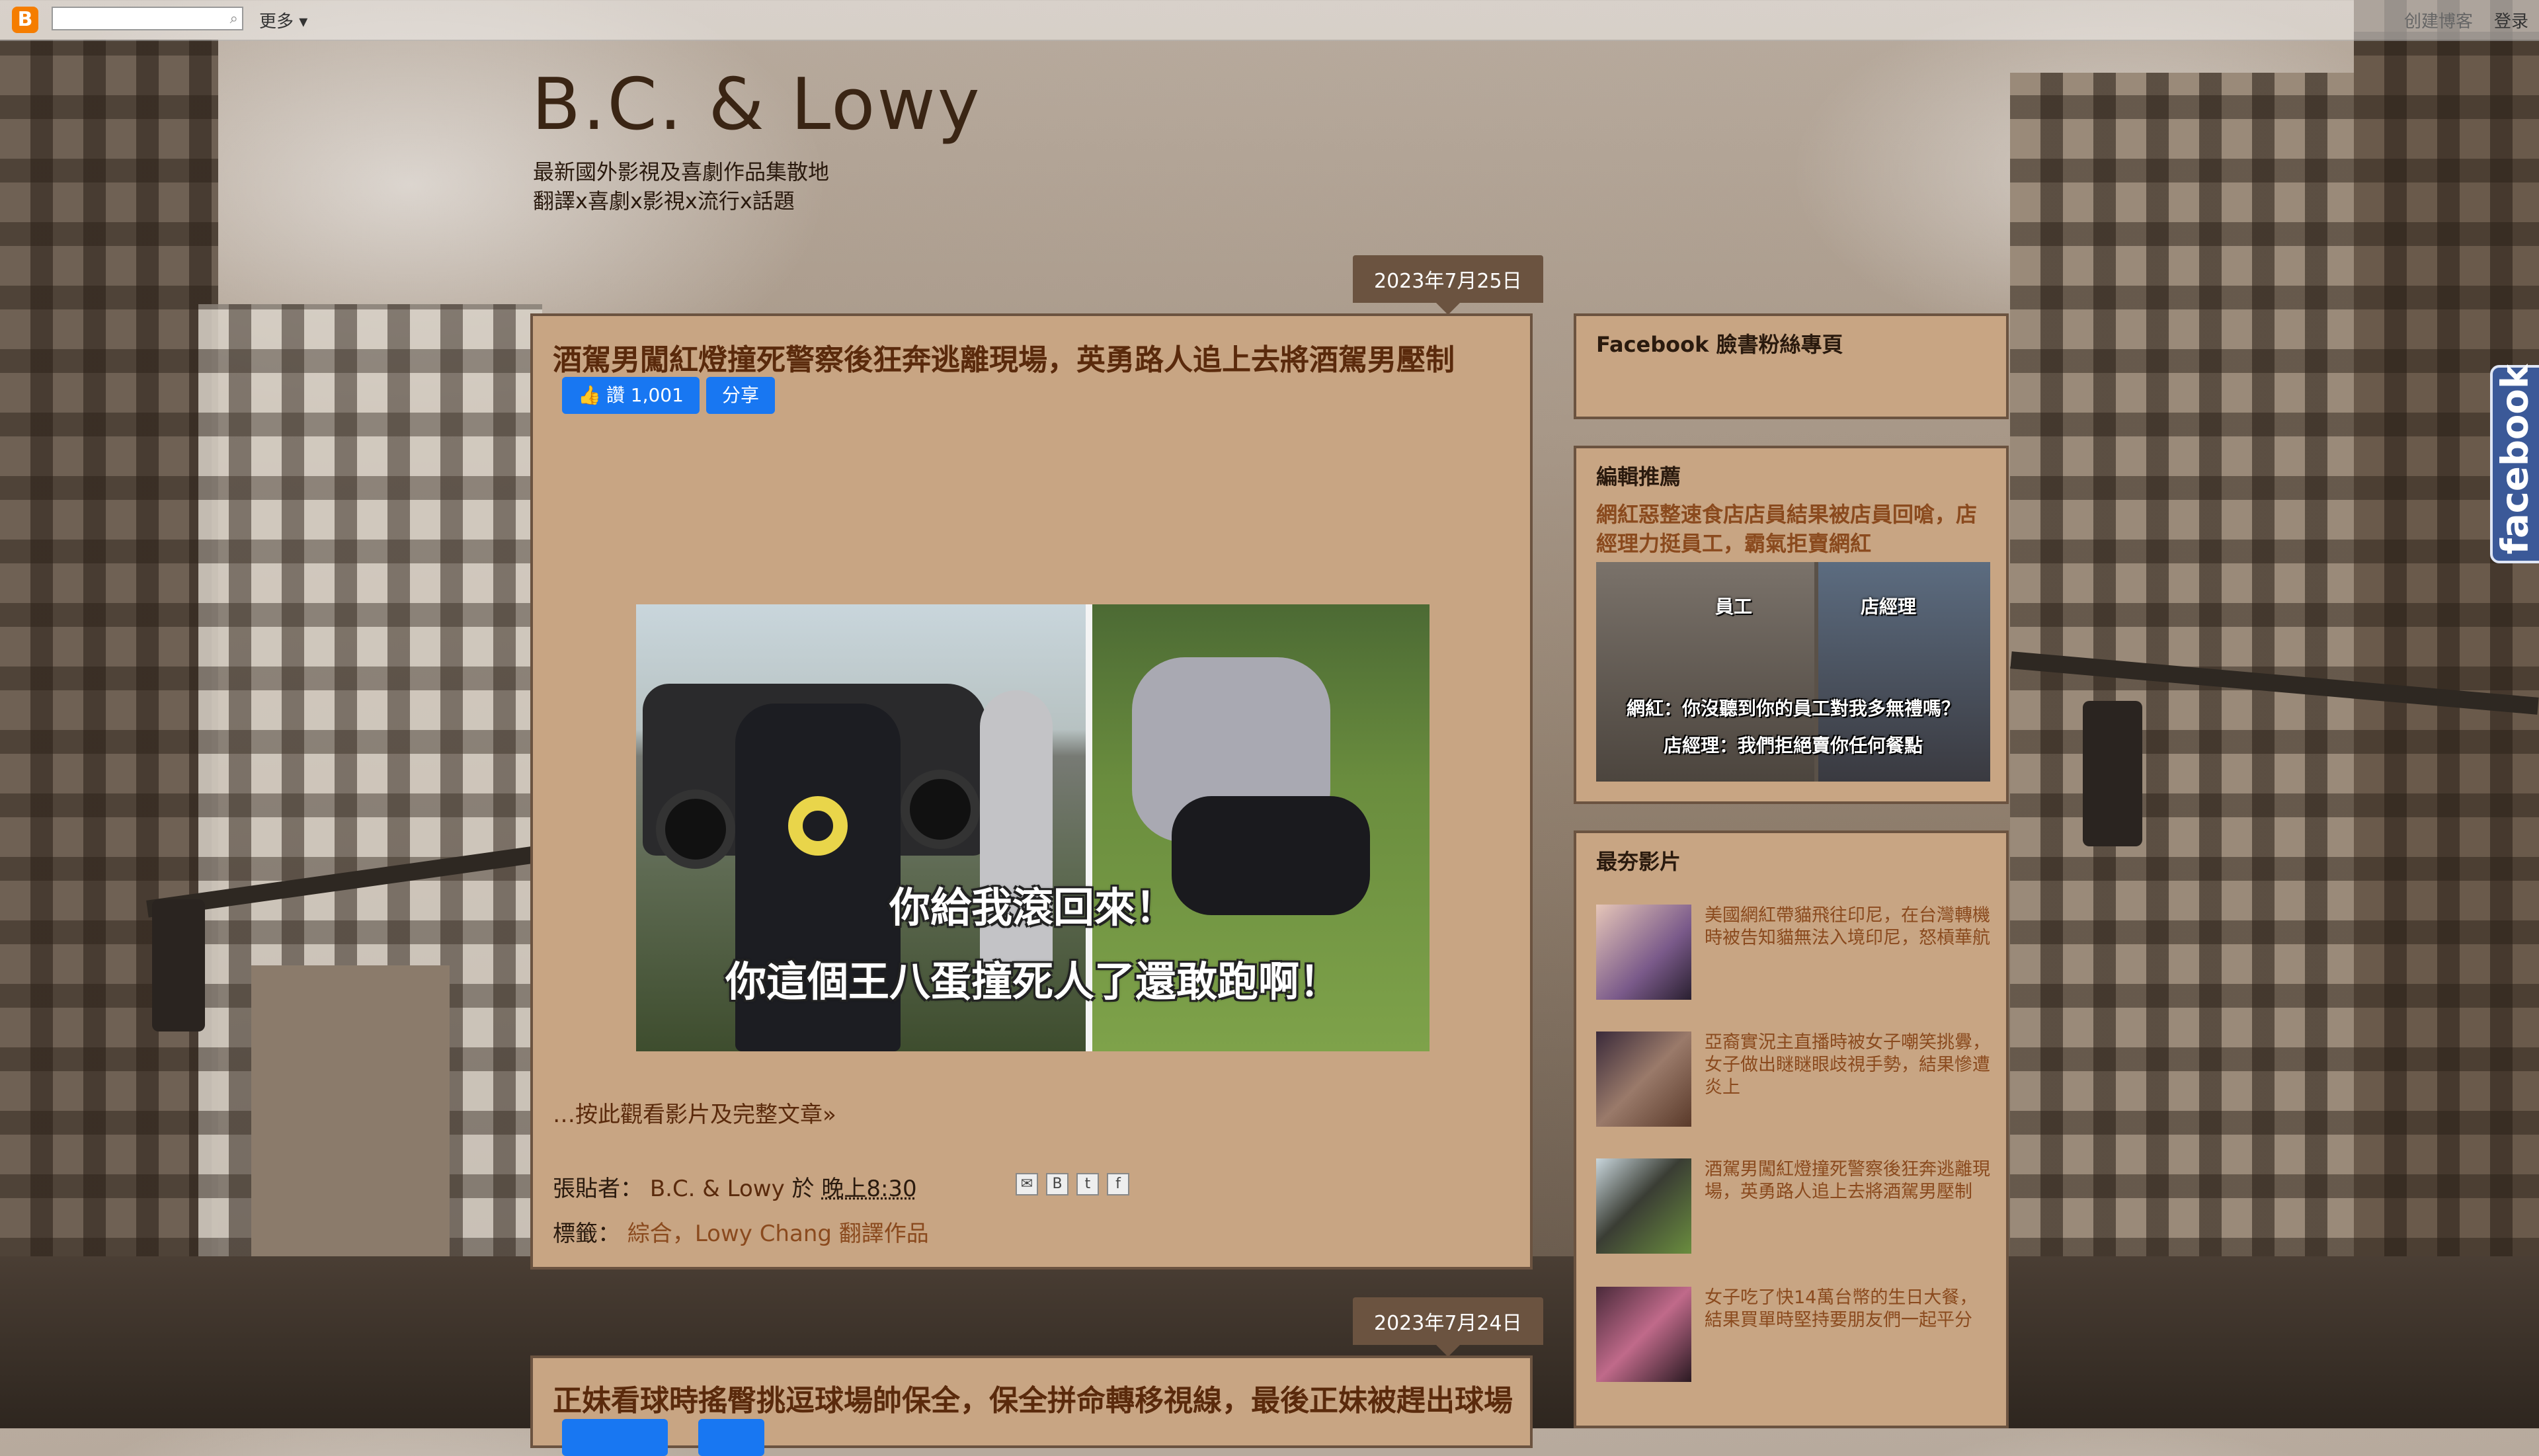 The image size is (2539, 1456). What do you see at coordinates (731, 1437) in the screenshot?
I see `fb-share-button` at bounding box center [731, 1437].